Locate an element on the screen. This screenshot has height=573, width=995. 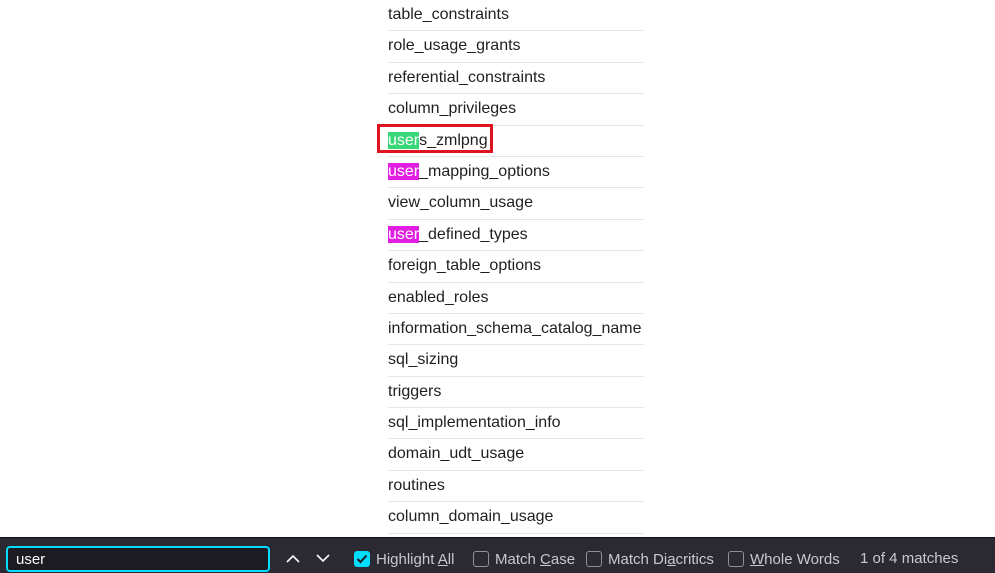
list-item: user_mapping_options is located at coordinates (516, 173).